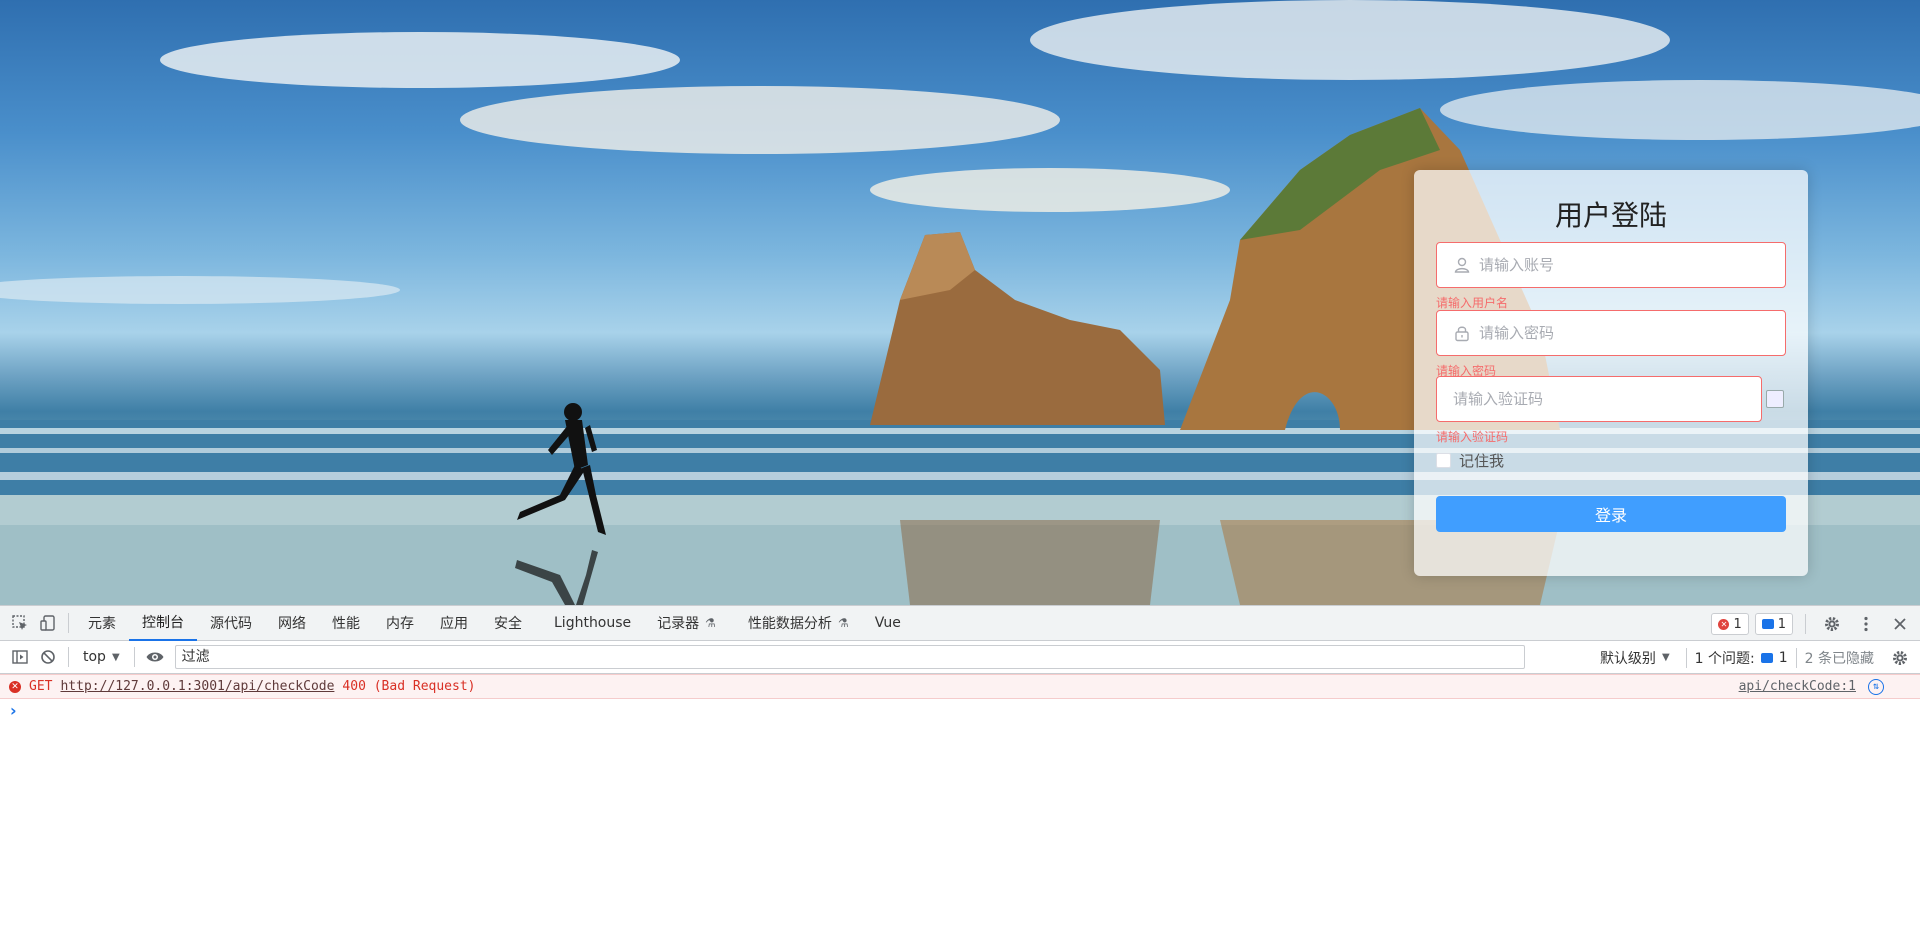 The height and width of the screenshot is (942, 1920). Describe the element at coordinates (1632, 333) in the screenshot. I see `password-input` at that location.